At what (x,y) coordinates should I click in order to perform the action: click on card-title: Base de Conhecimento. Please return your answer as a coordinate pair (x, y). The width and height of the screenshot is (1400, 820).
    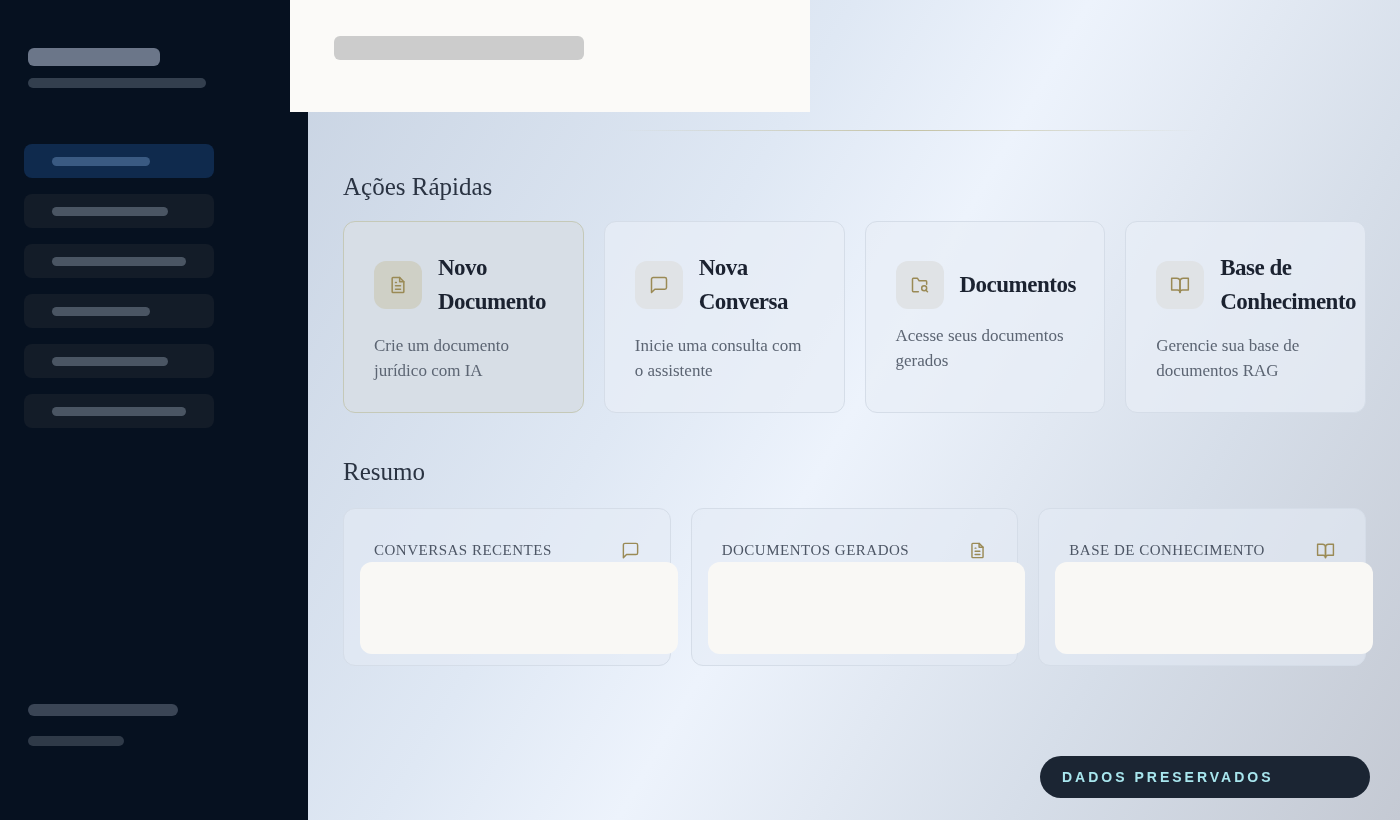
    Looking at the image, I should click on (1288, 285).